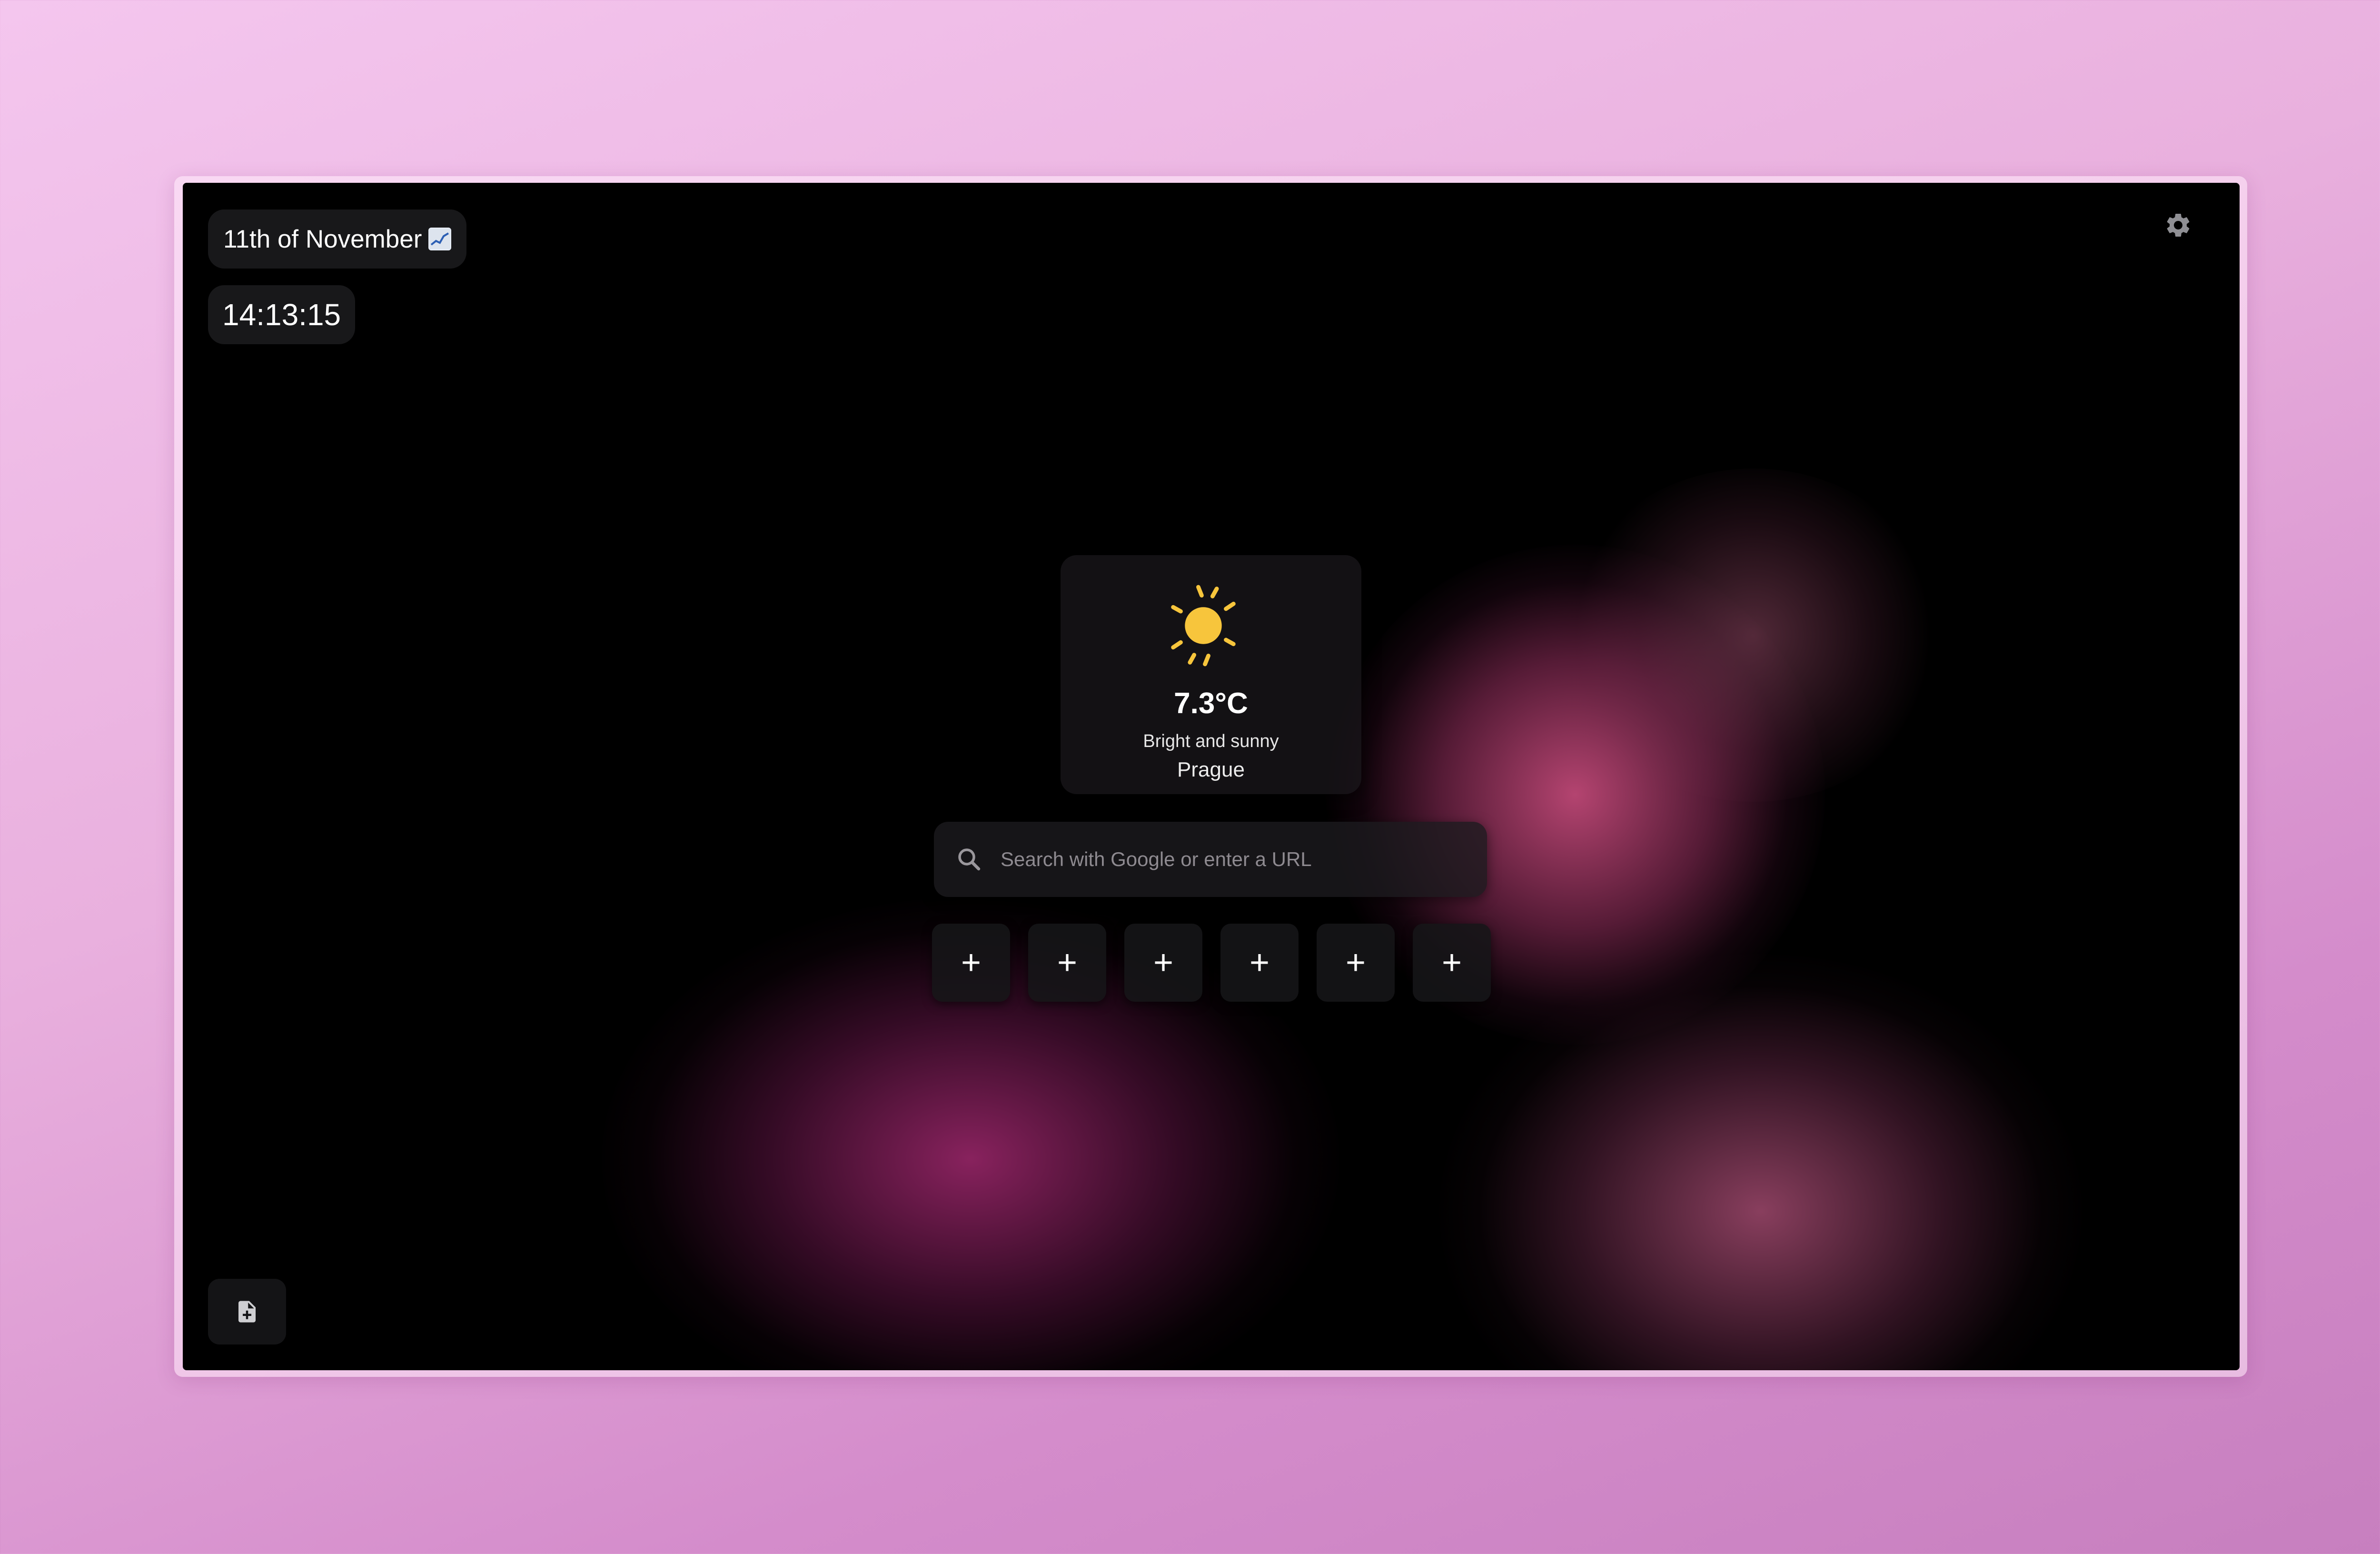  What do you see at coordinates (322, 239) in the screenshot?
I see `date-text: 11th of November` at bounding box center [322, 239].